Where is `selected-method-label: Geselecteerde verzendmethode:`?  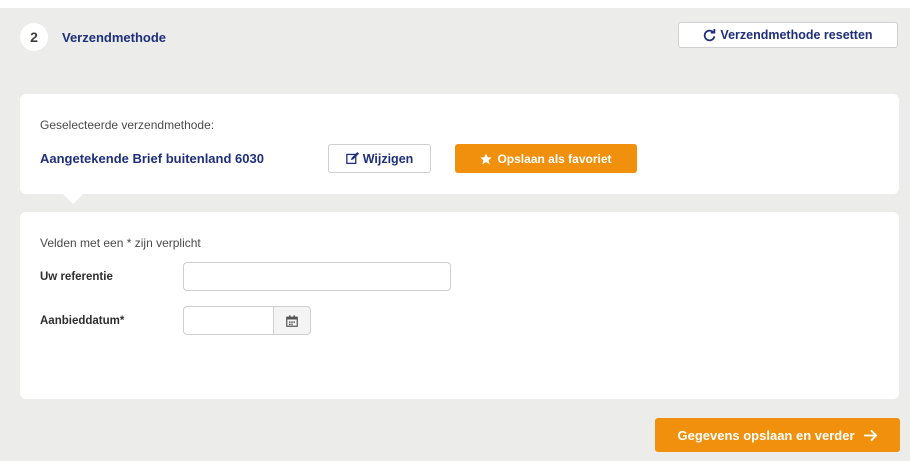
selected-method-label: Geselecteerde verzendmethode: is located at coordinates (127, 125).